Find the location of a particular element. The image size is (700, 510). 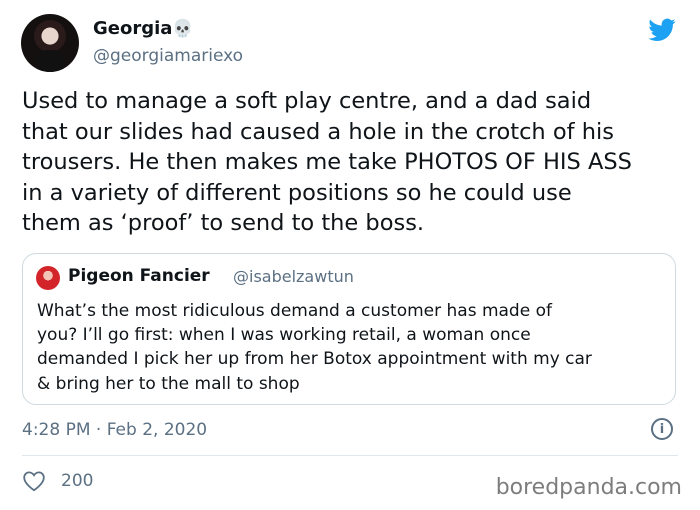

heart-icon is located at coordinates (34, 481).